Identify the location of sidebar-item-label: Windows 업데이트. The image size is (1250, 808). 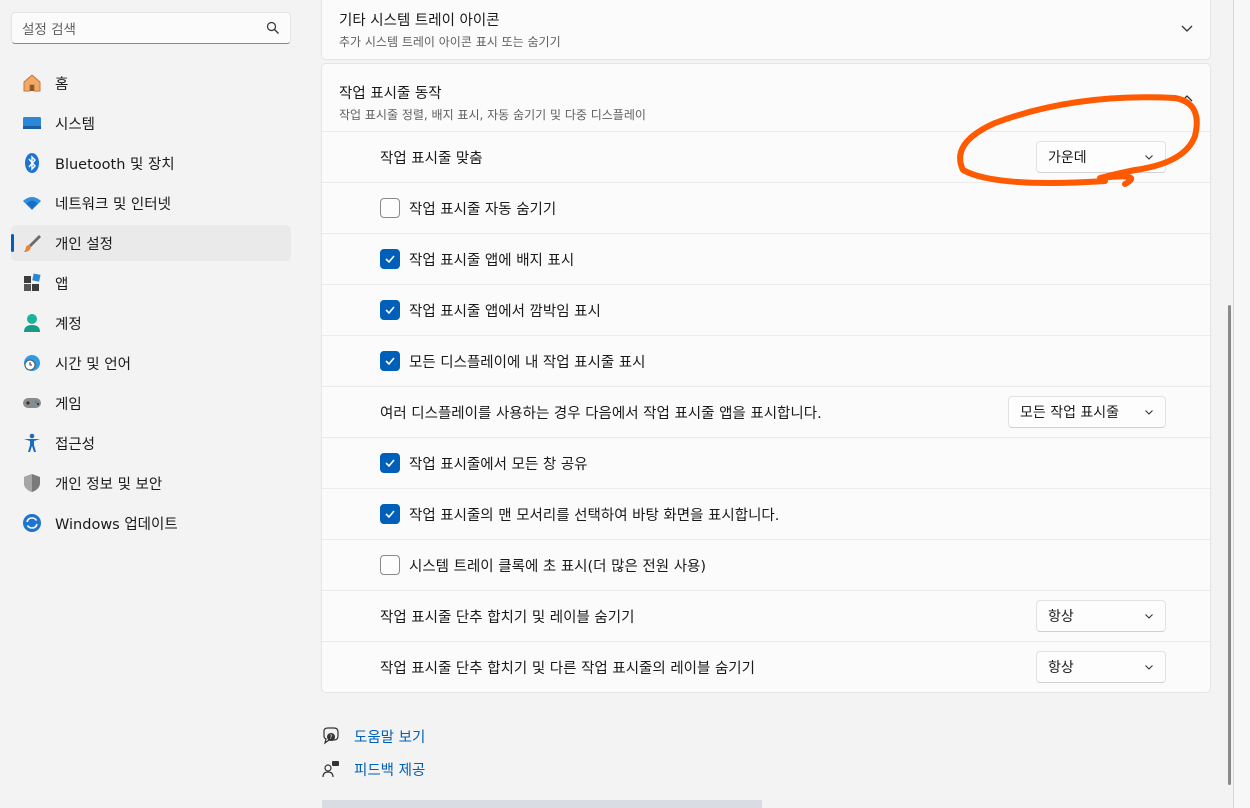
(116, 524).